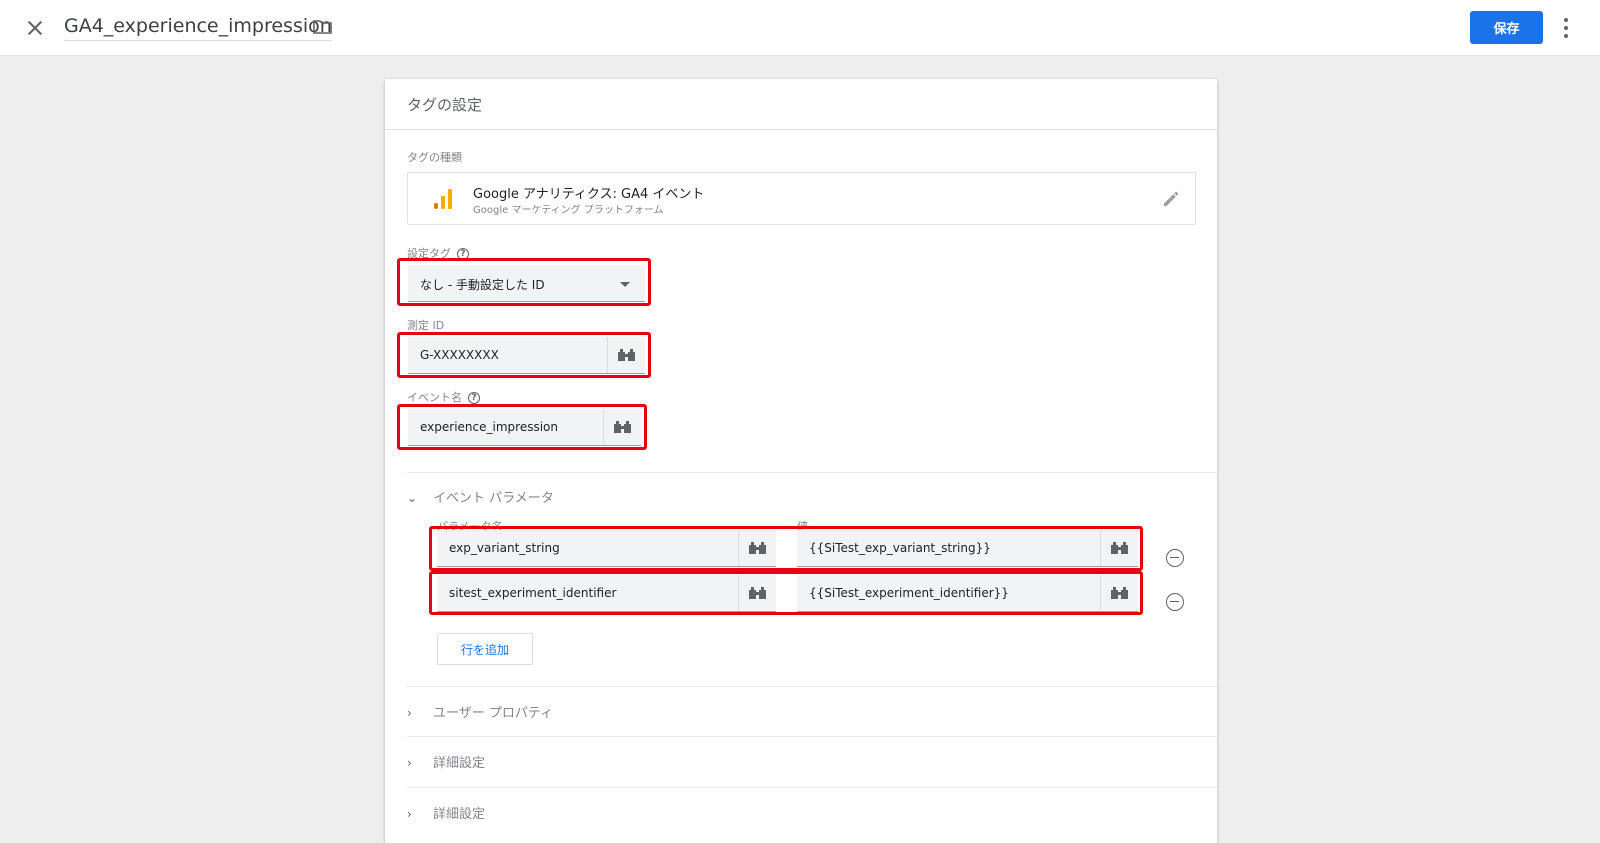 The width and height of the screenshot is (1600, 843). I want to click on param-name-value: exp_variant_string, so click(504, 548).